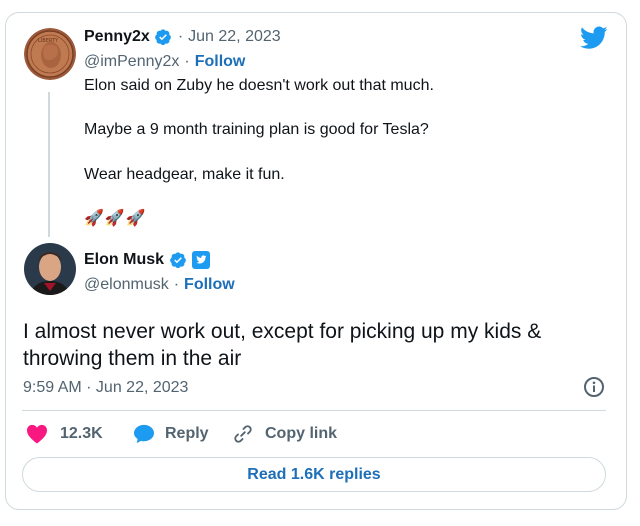 Image resolution: width=640 pixels, height=526 pixels. What do you see at coordinates (594, 38) in the screenshot?
I see `twitter-logo-icon` at bounding box center [594, 38].